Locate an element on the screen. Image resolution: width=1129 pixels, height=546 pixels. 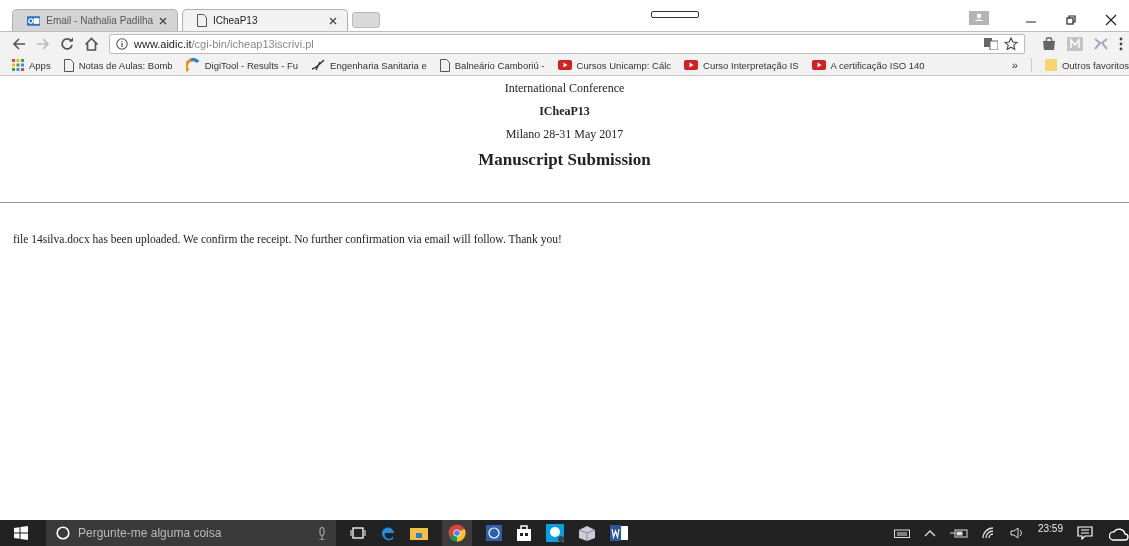
bookmark-item: Notas de Aulas: Bomb is located at coordinates (118, 65).